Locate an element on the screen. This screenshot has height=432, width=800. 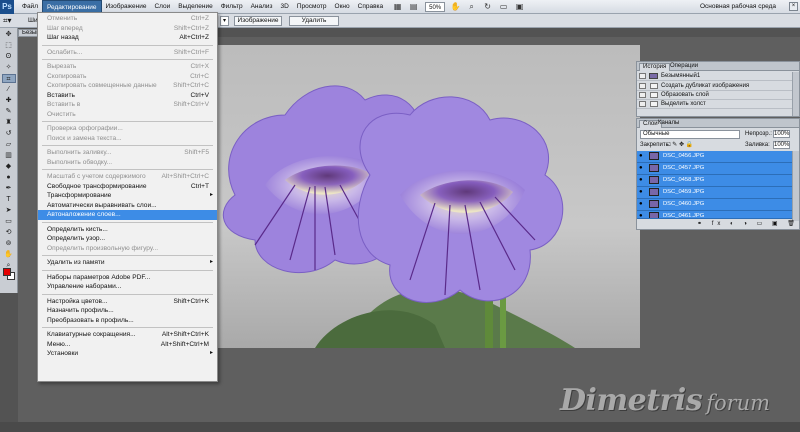
clear-button: Удалить is located at coordinates (314, 21).